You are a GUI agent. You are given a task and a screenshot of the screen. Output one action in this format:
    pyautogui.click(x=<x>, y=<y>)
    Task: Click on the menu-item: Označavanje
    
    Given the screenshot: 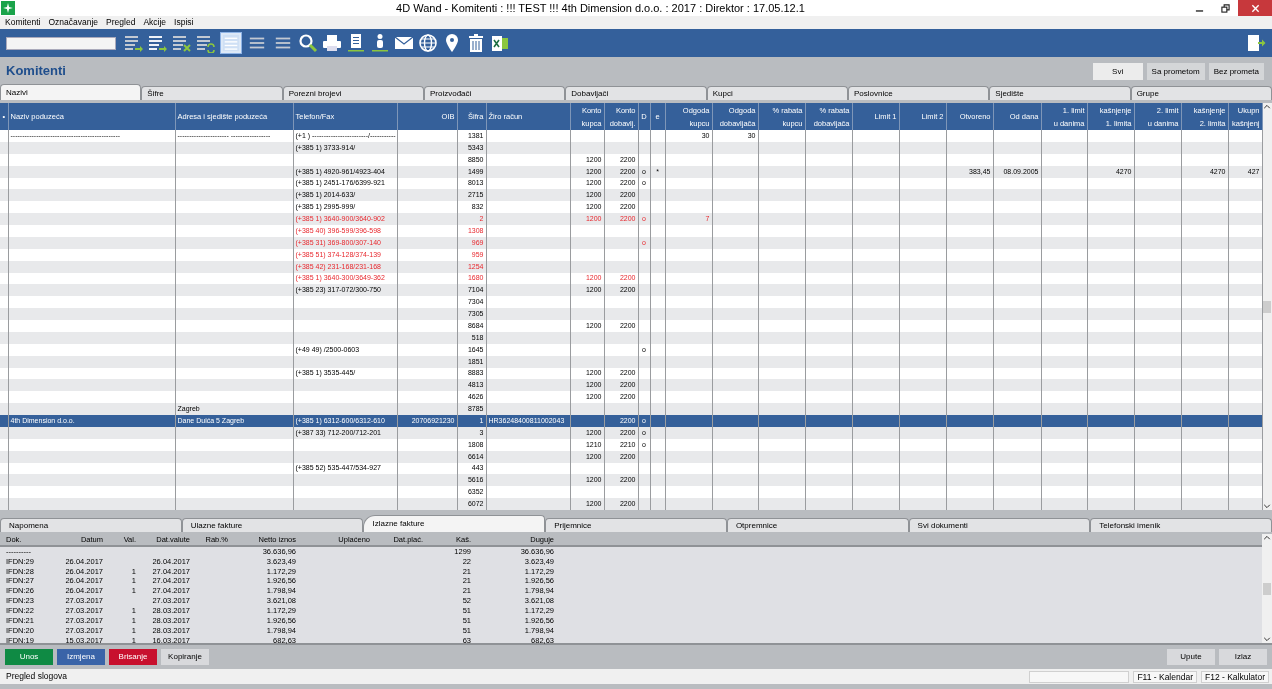 What is the action you would take?
    pyautogui.click(x=73, y=22)
    